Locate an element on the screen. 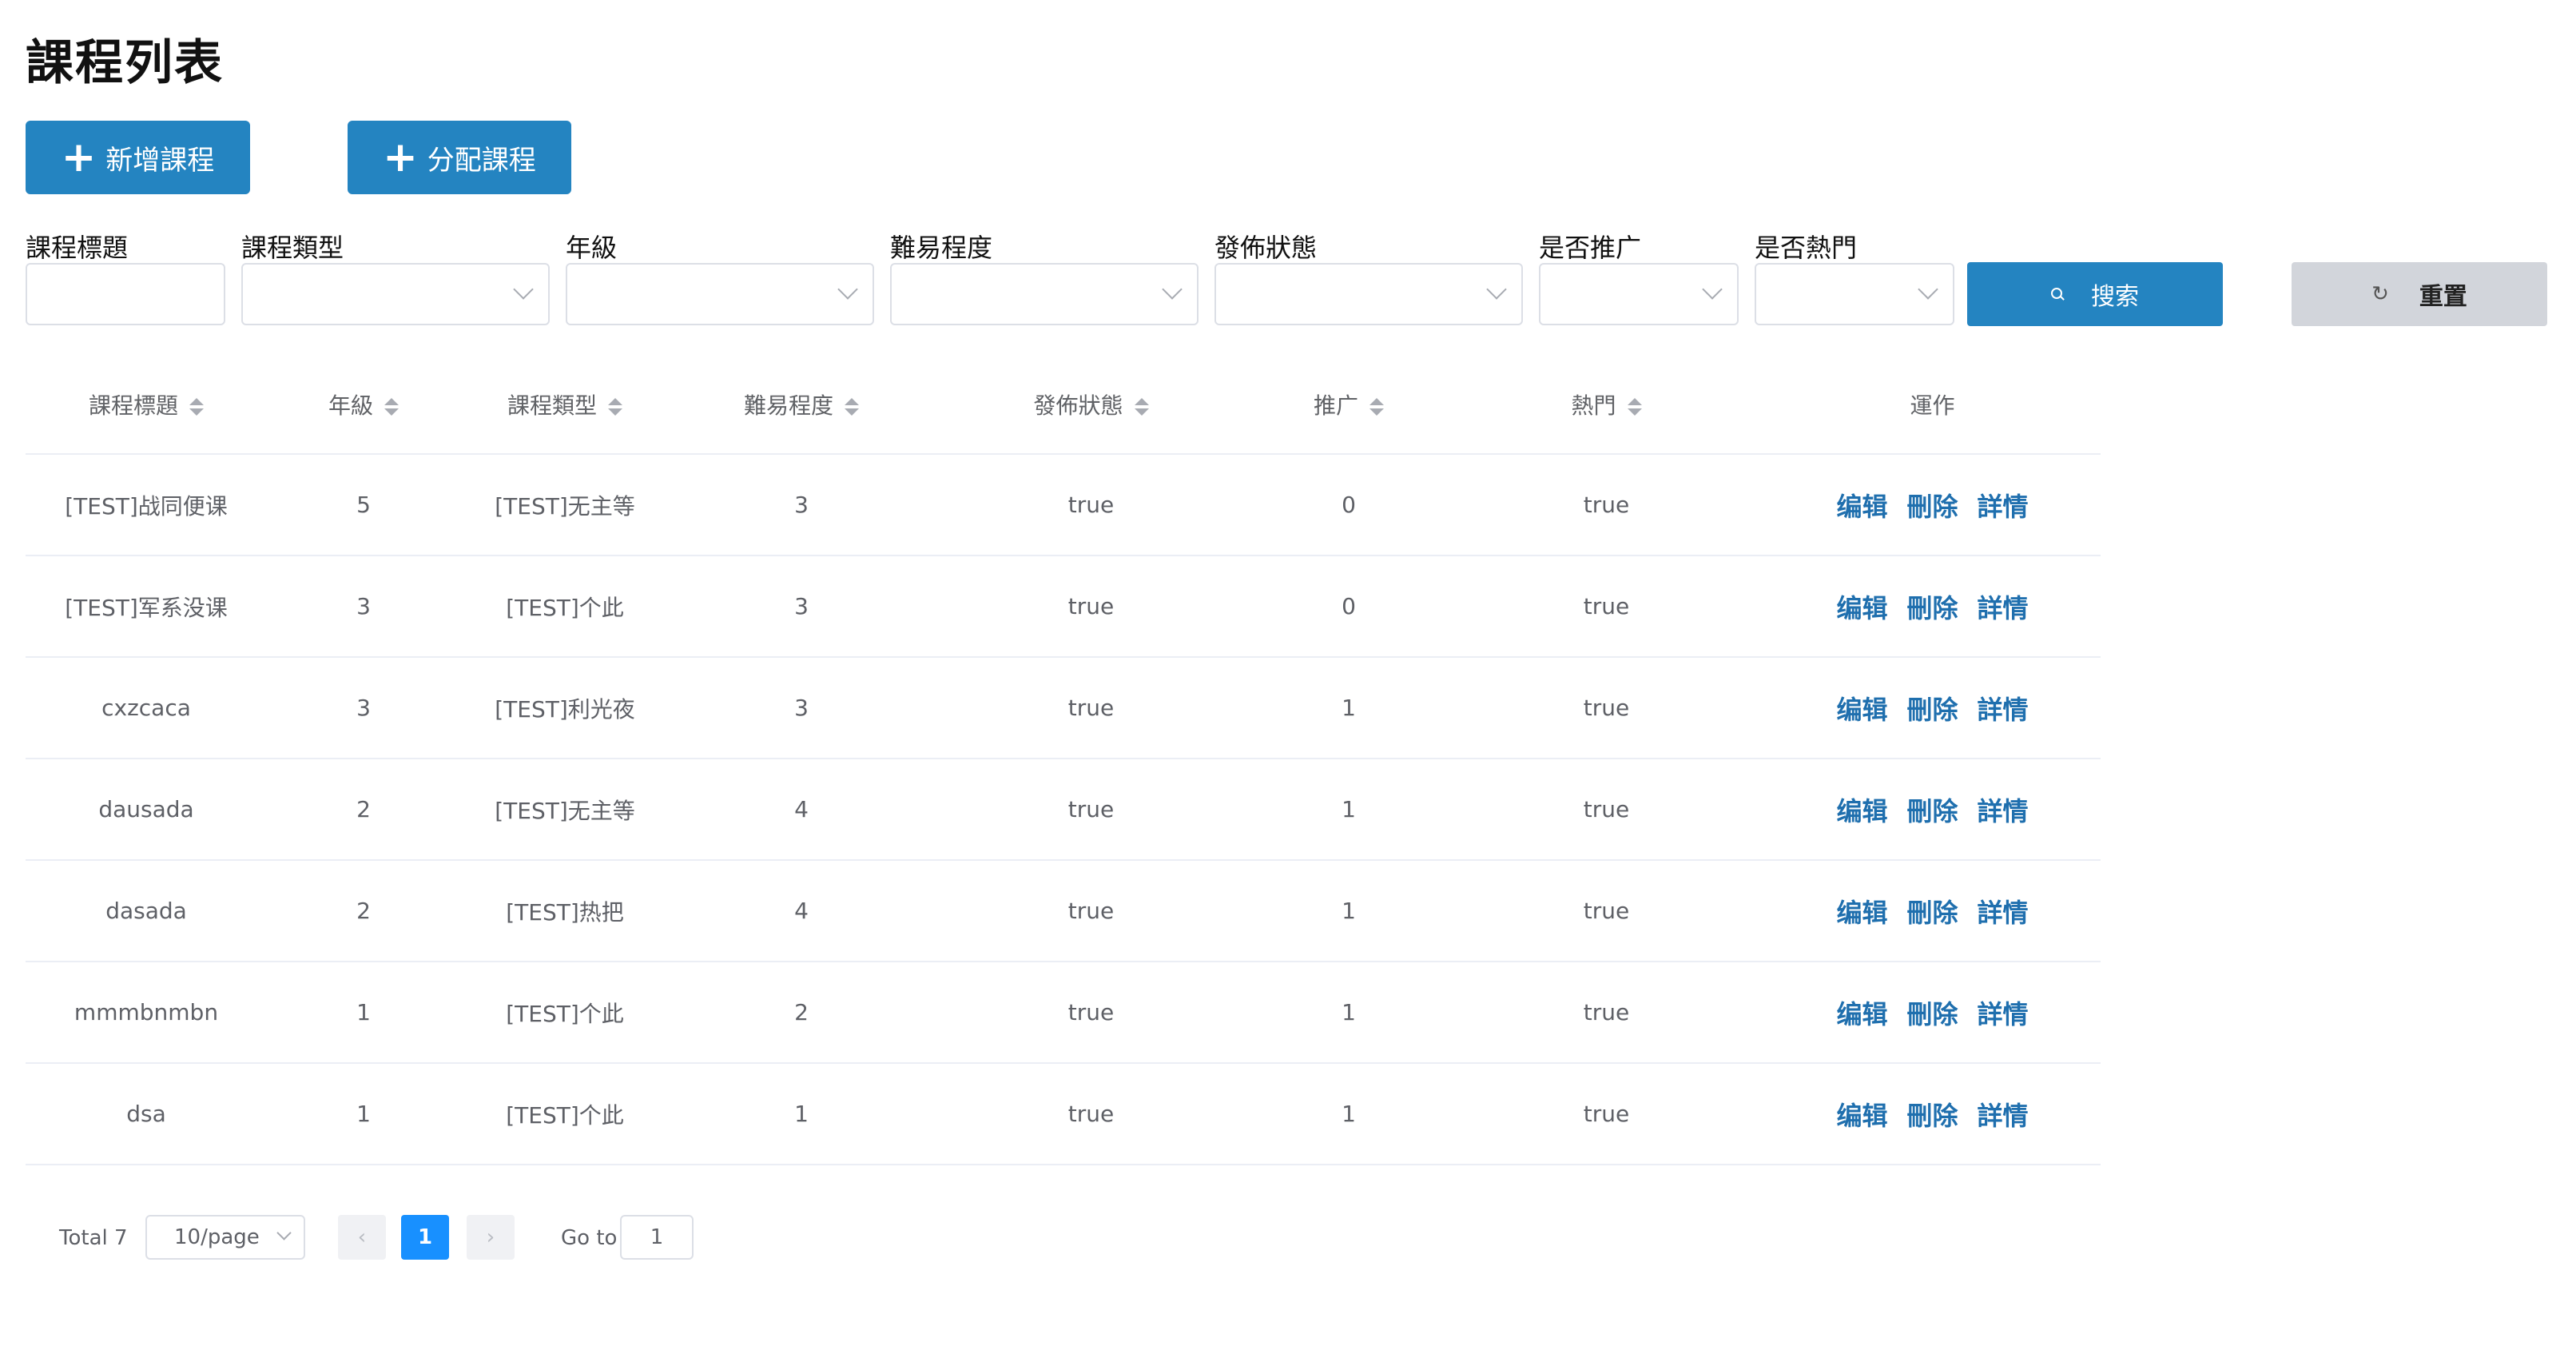 Image resolution: width=2576 pixels, height=1346 pixels. title-input is located at coordinates (125, 294).